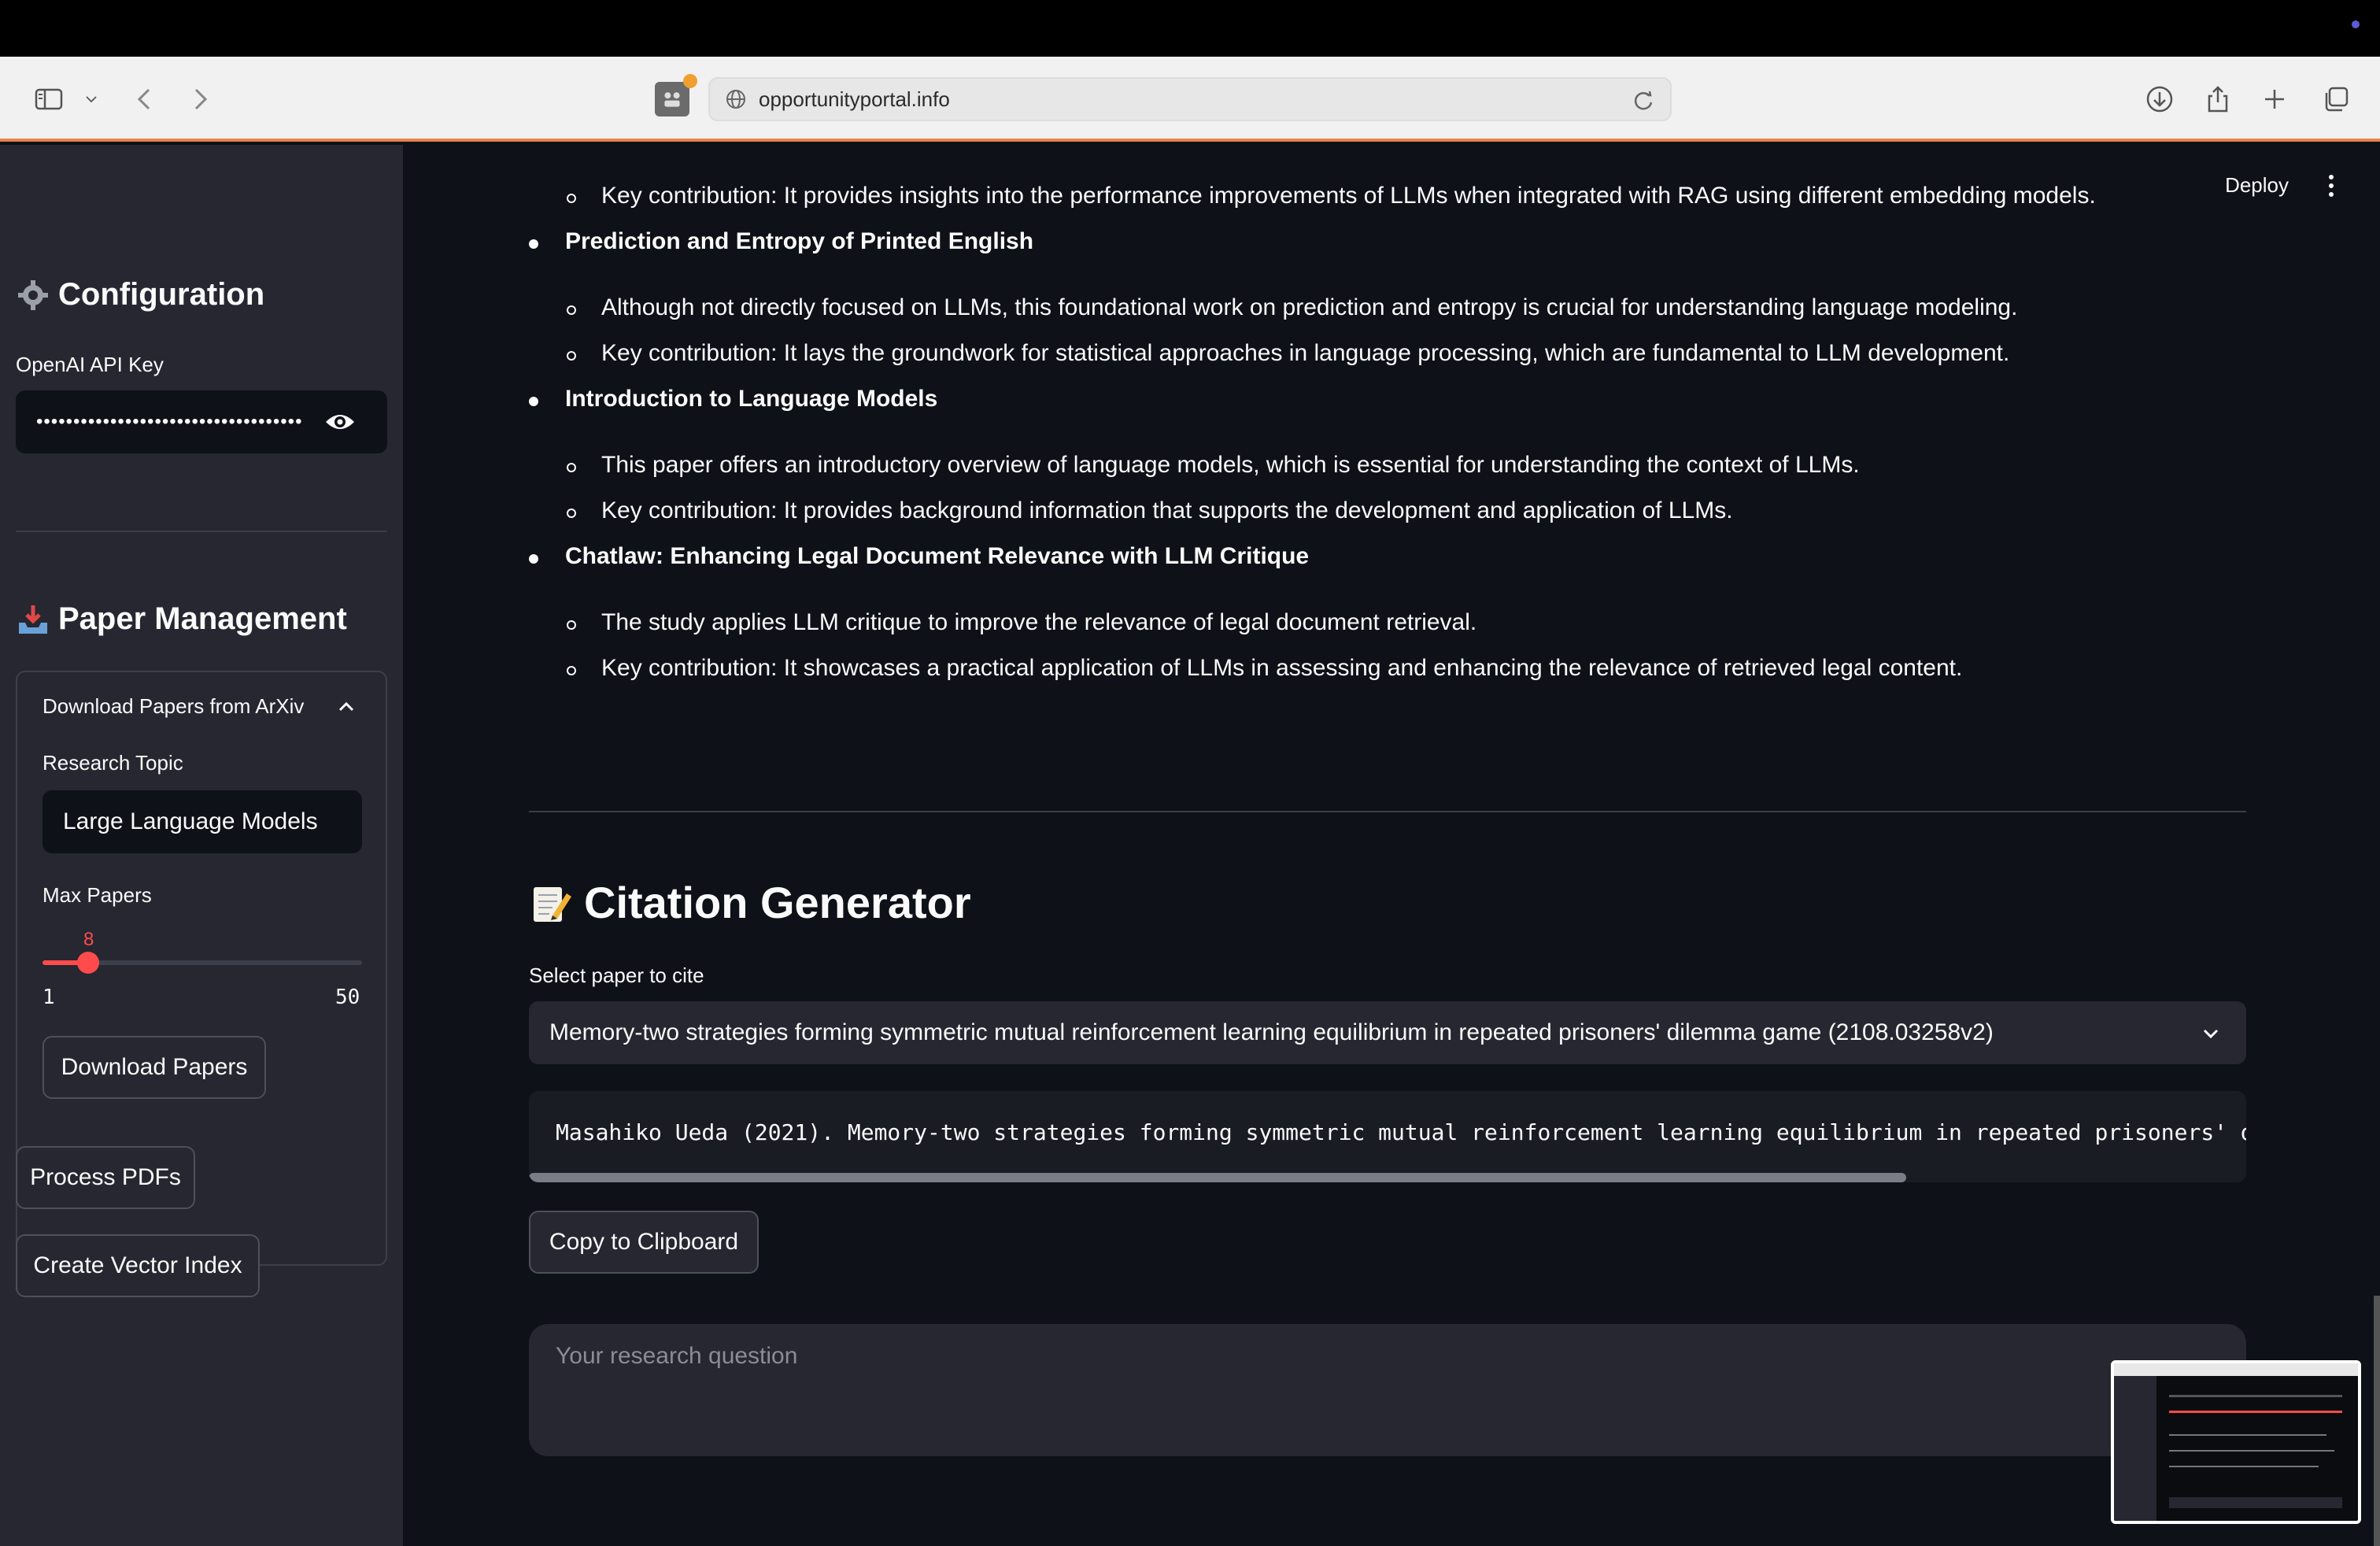  What do you see at coordinates (173, 707) in the screenshot?
I see `expander-header: Download Papers from ArXiv` at bounding box center [173, 707].